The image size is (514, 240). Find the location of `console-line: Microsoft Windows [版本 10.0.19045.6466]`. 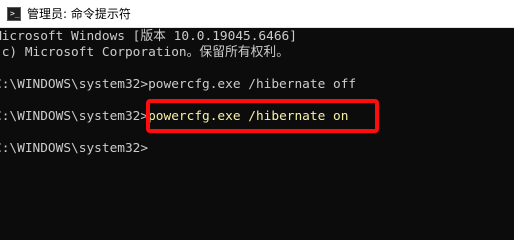

console-line: Microsoft Windows [版本 10.0.19045.6466] is located at coordinates (148, 36).